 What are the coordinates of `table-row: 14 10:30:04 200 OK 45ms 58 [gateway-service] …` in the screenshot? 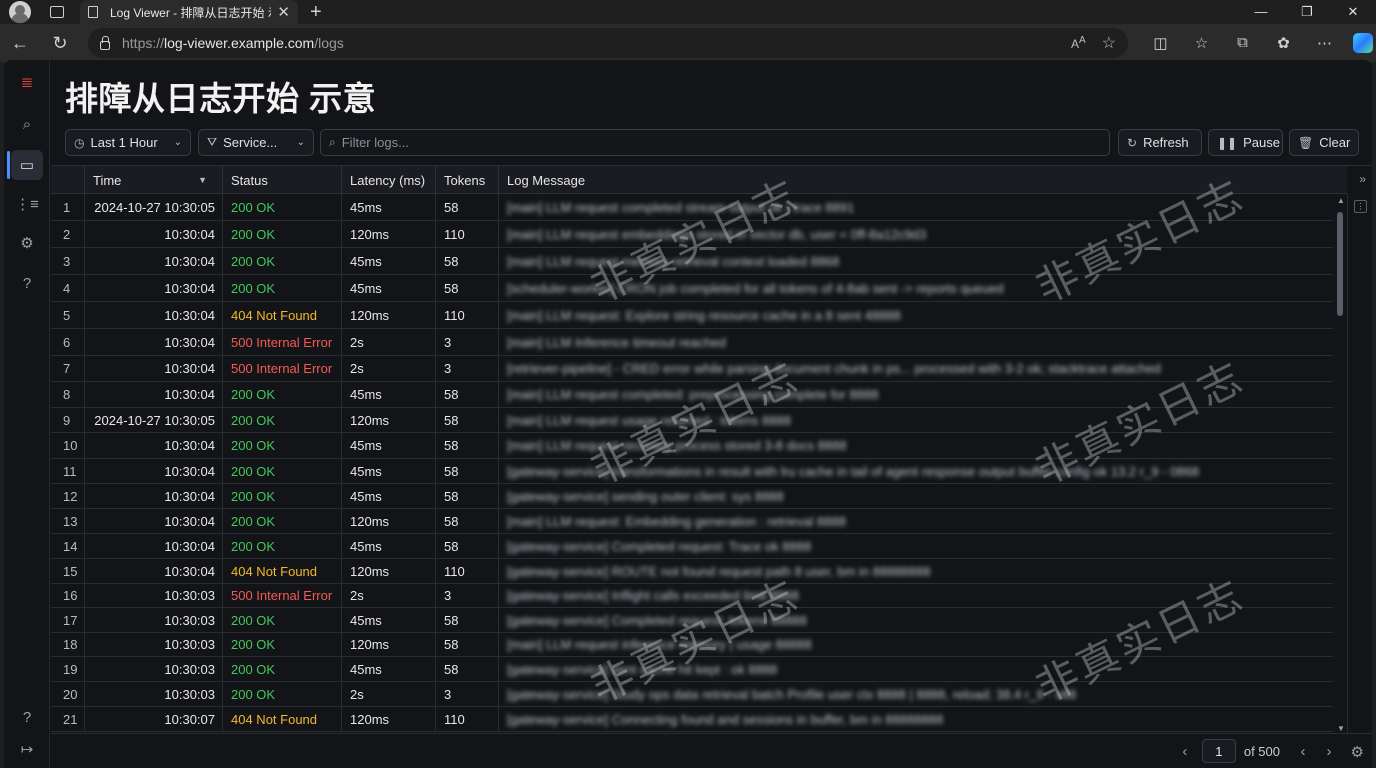 It's located at (692, 546).